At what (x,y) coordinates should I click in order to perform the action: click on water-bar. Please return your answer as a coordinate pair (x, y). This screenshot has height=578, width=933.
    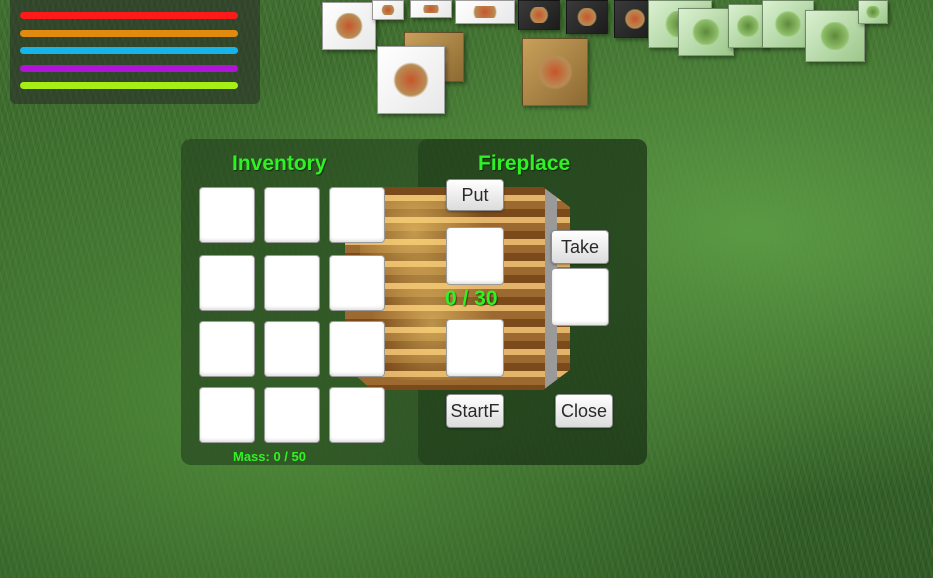
    Looking at the image, I should click on (129, 50).